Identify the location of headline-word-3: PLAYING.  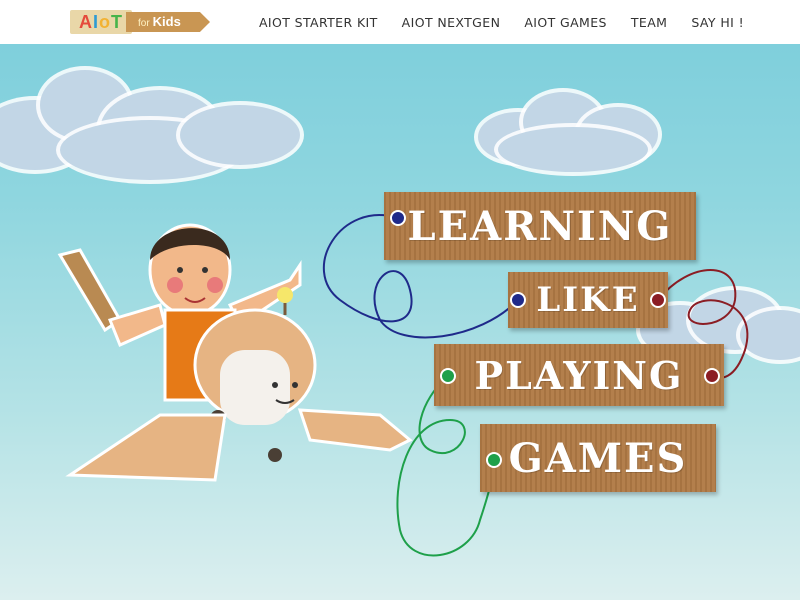
(579, 375).